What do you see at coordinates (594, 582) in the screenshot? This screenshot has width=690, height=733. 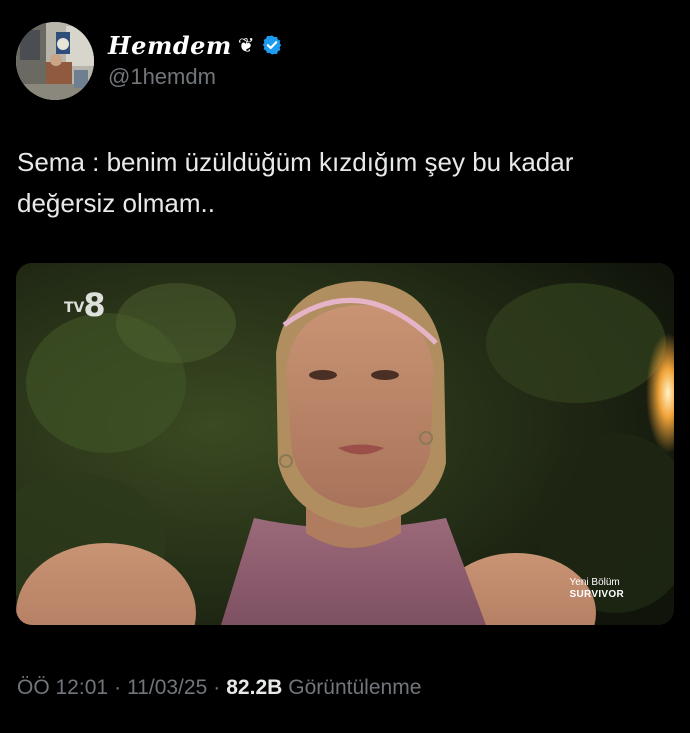 I see `promo-line1: Yeni Bölüm` at bounding box center [594, 582].